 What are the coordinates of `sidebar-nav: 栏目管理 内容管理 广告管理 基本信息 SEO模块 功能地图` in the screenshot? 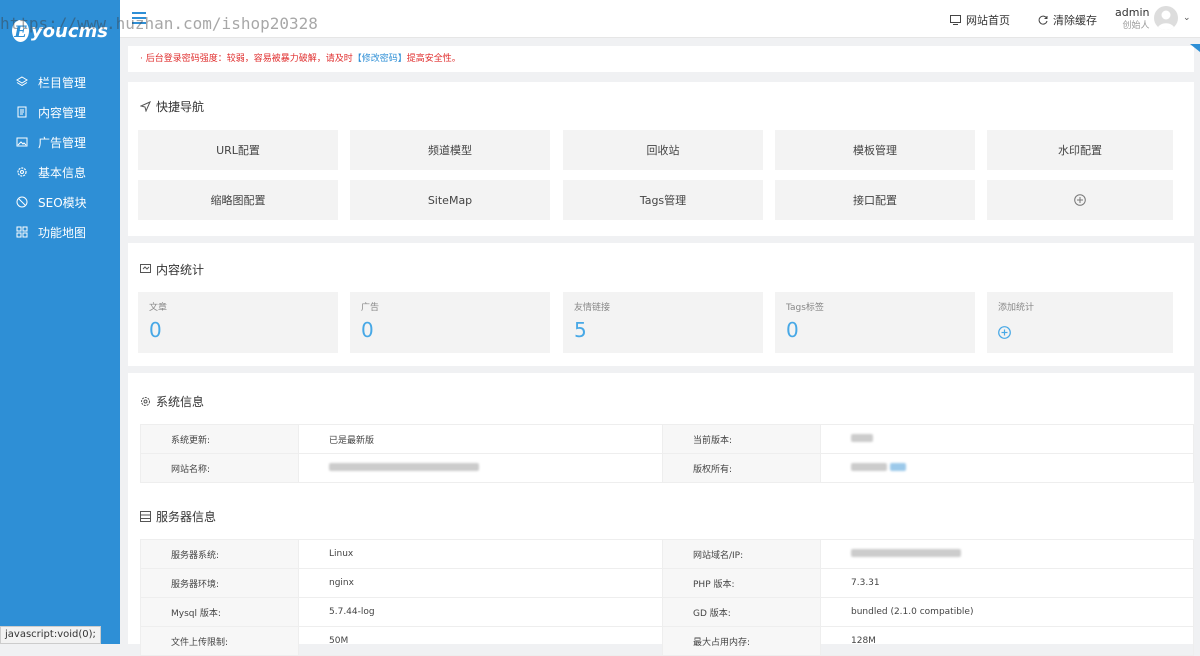 It's located at (60, 157).